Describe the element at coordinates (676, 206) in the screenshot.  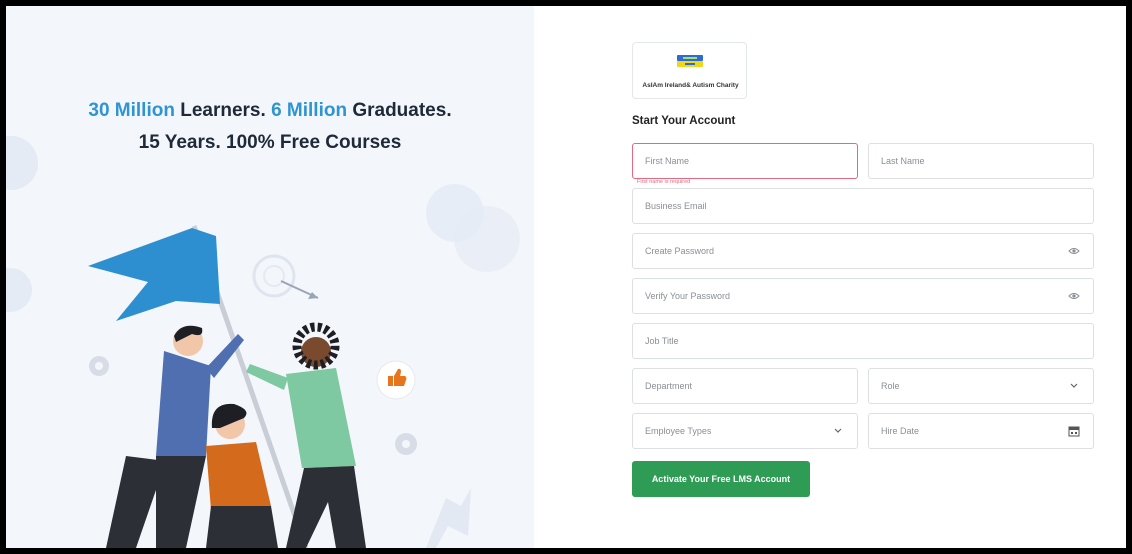
I see `business-email-placeholder: Business Email` at that location.